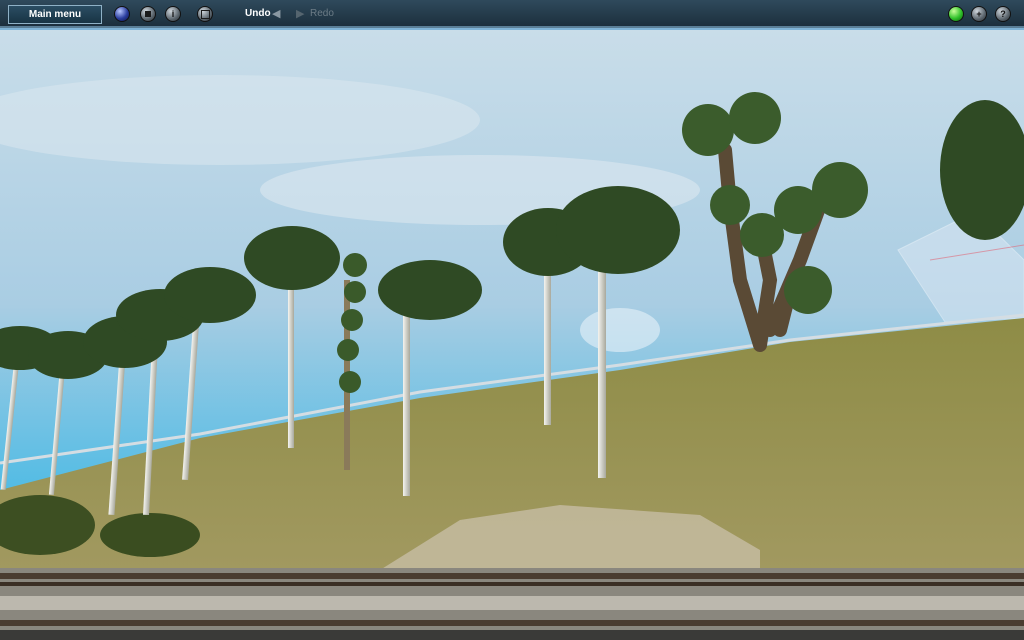 This screenshot has width=1024, height=640. I want to click on cloud, so click(620, 330).